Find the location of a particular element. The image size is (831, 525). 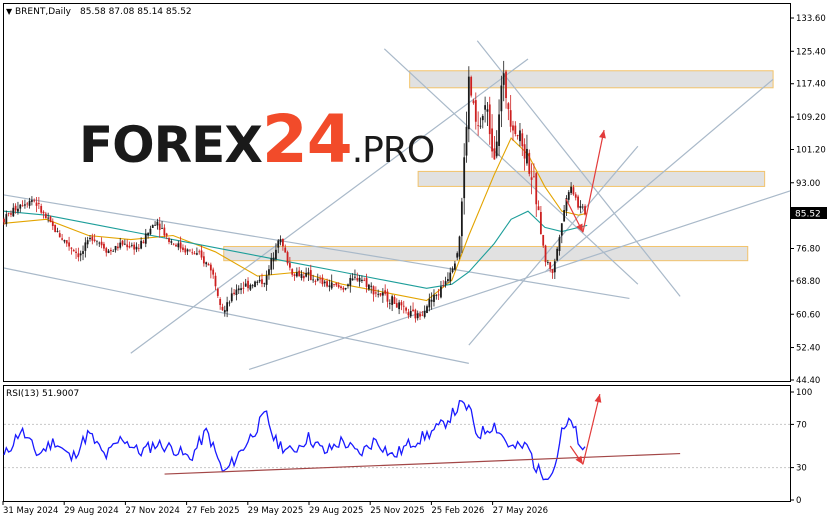

last-price-text: 85.52 is located at coordinates (808, 215).